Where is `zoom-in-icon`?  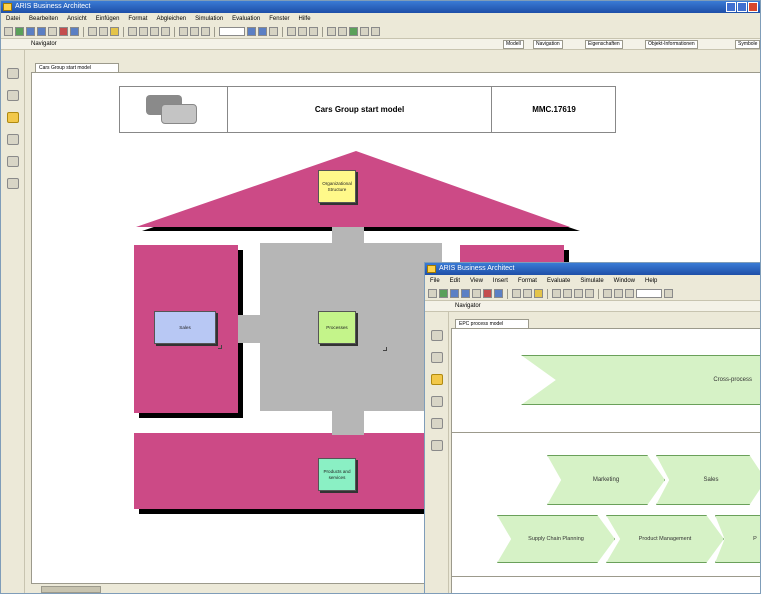
zoom-in-icon is located at coordinates (251, 31).